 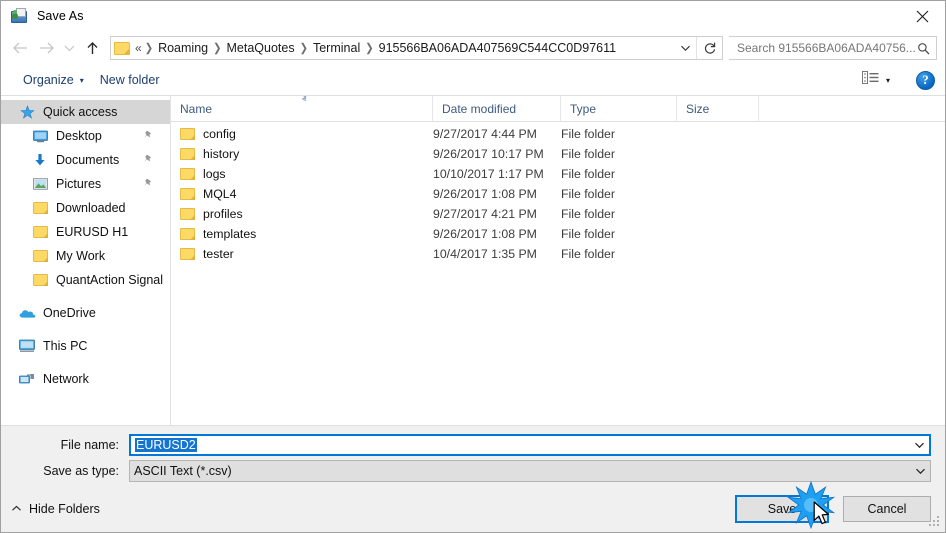 What do you see at coordinates (488, 174) in the screenshot?
I see `file-date-cell: 10/10/2017 1:17 PM` at bounding box center [488, 174].